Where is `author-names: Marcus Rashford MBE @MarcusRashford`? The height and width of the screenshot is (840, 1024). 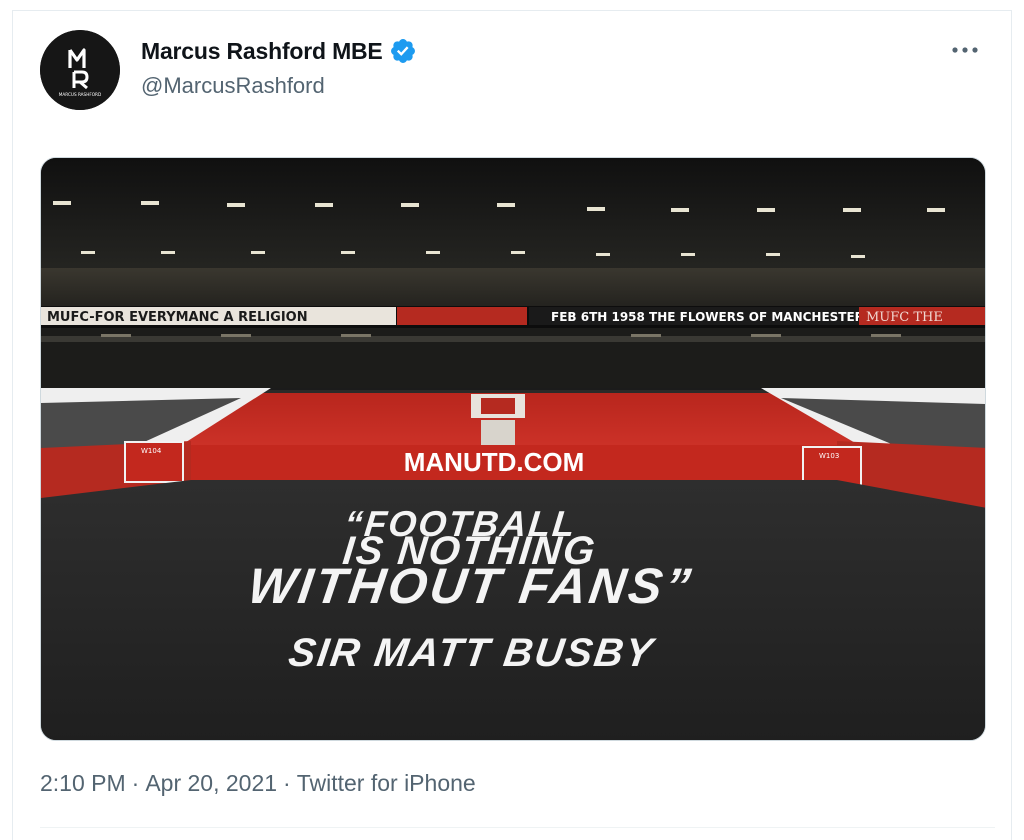 author-names: Marcus Rashford MBE @MarcusRashford is located at coordinates (279, 67).